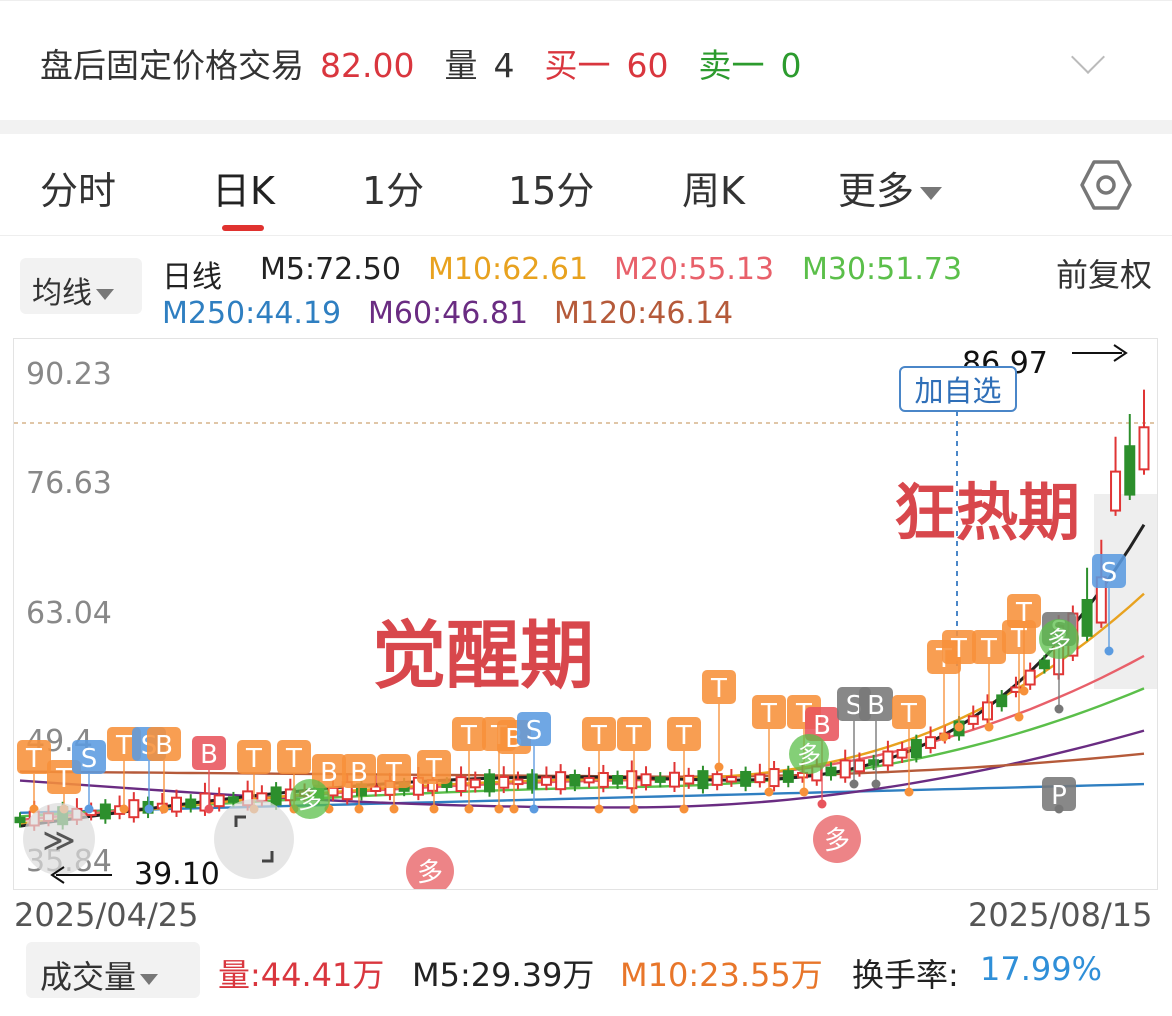  I want to click on ma30-line, so click(582, 752).